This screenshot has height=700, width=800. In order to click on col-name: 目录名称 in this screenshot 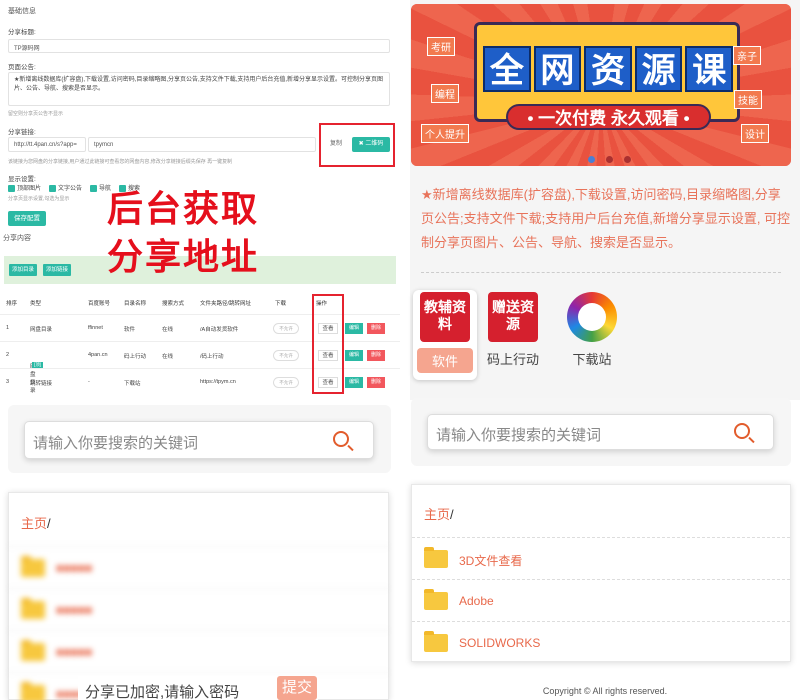, I will do `click(135, 304)`.